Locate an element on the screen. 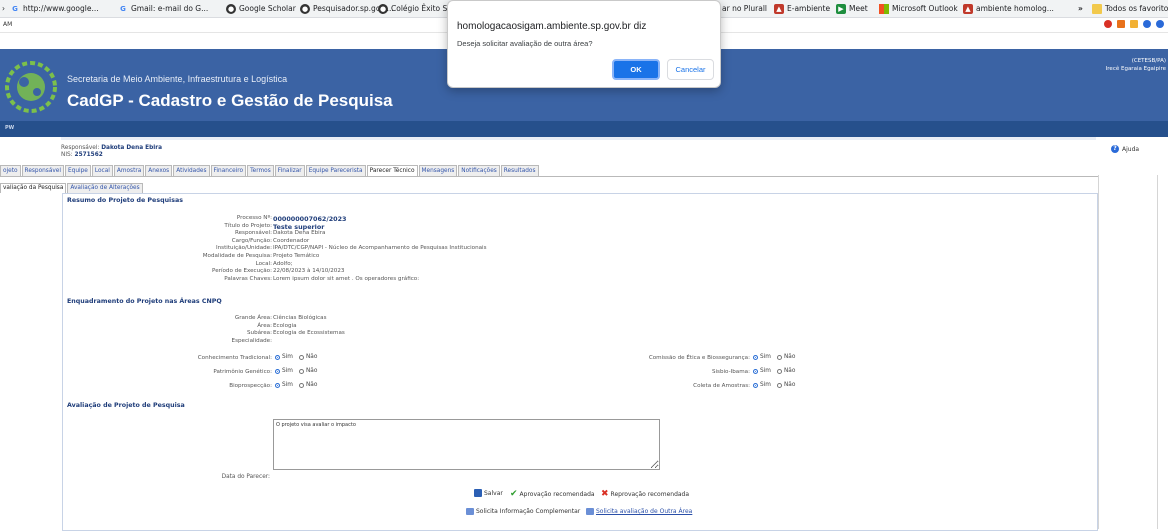 The image size is (1168, 531). tab-1: Responsável is located at coordinates (42, 170).